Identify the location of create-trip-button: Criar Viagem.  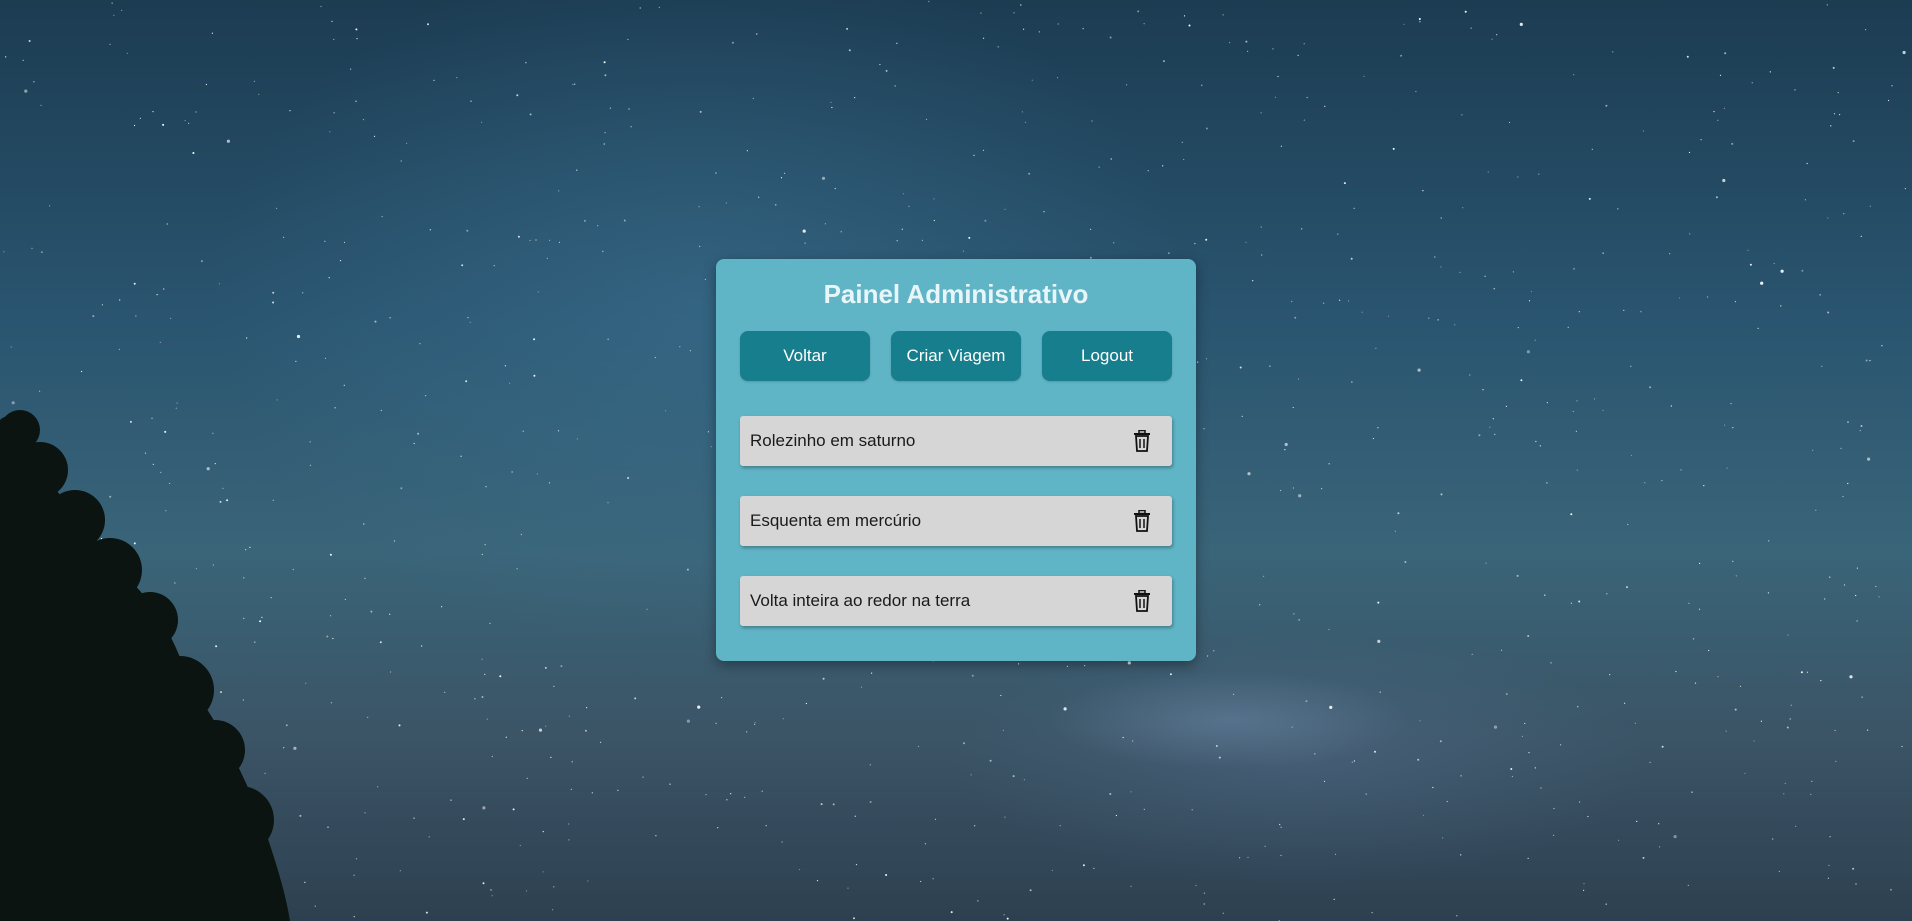
(956, 356).